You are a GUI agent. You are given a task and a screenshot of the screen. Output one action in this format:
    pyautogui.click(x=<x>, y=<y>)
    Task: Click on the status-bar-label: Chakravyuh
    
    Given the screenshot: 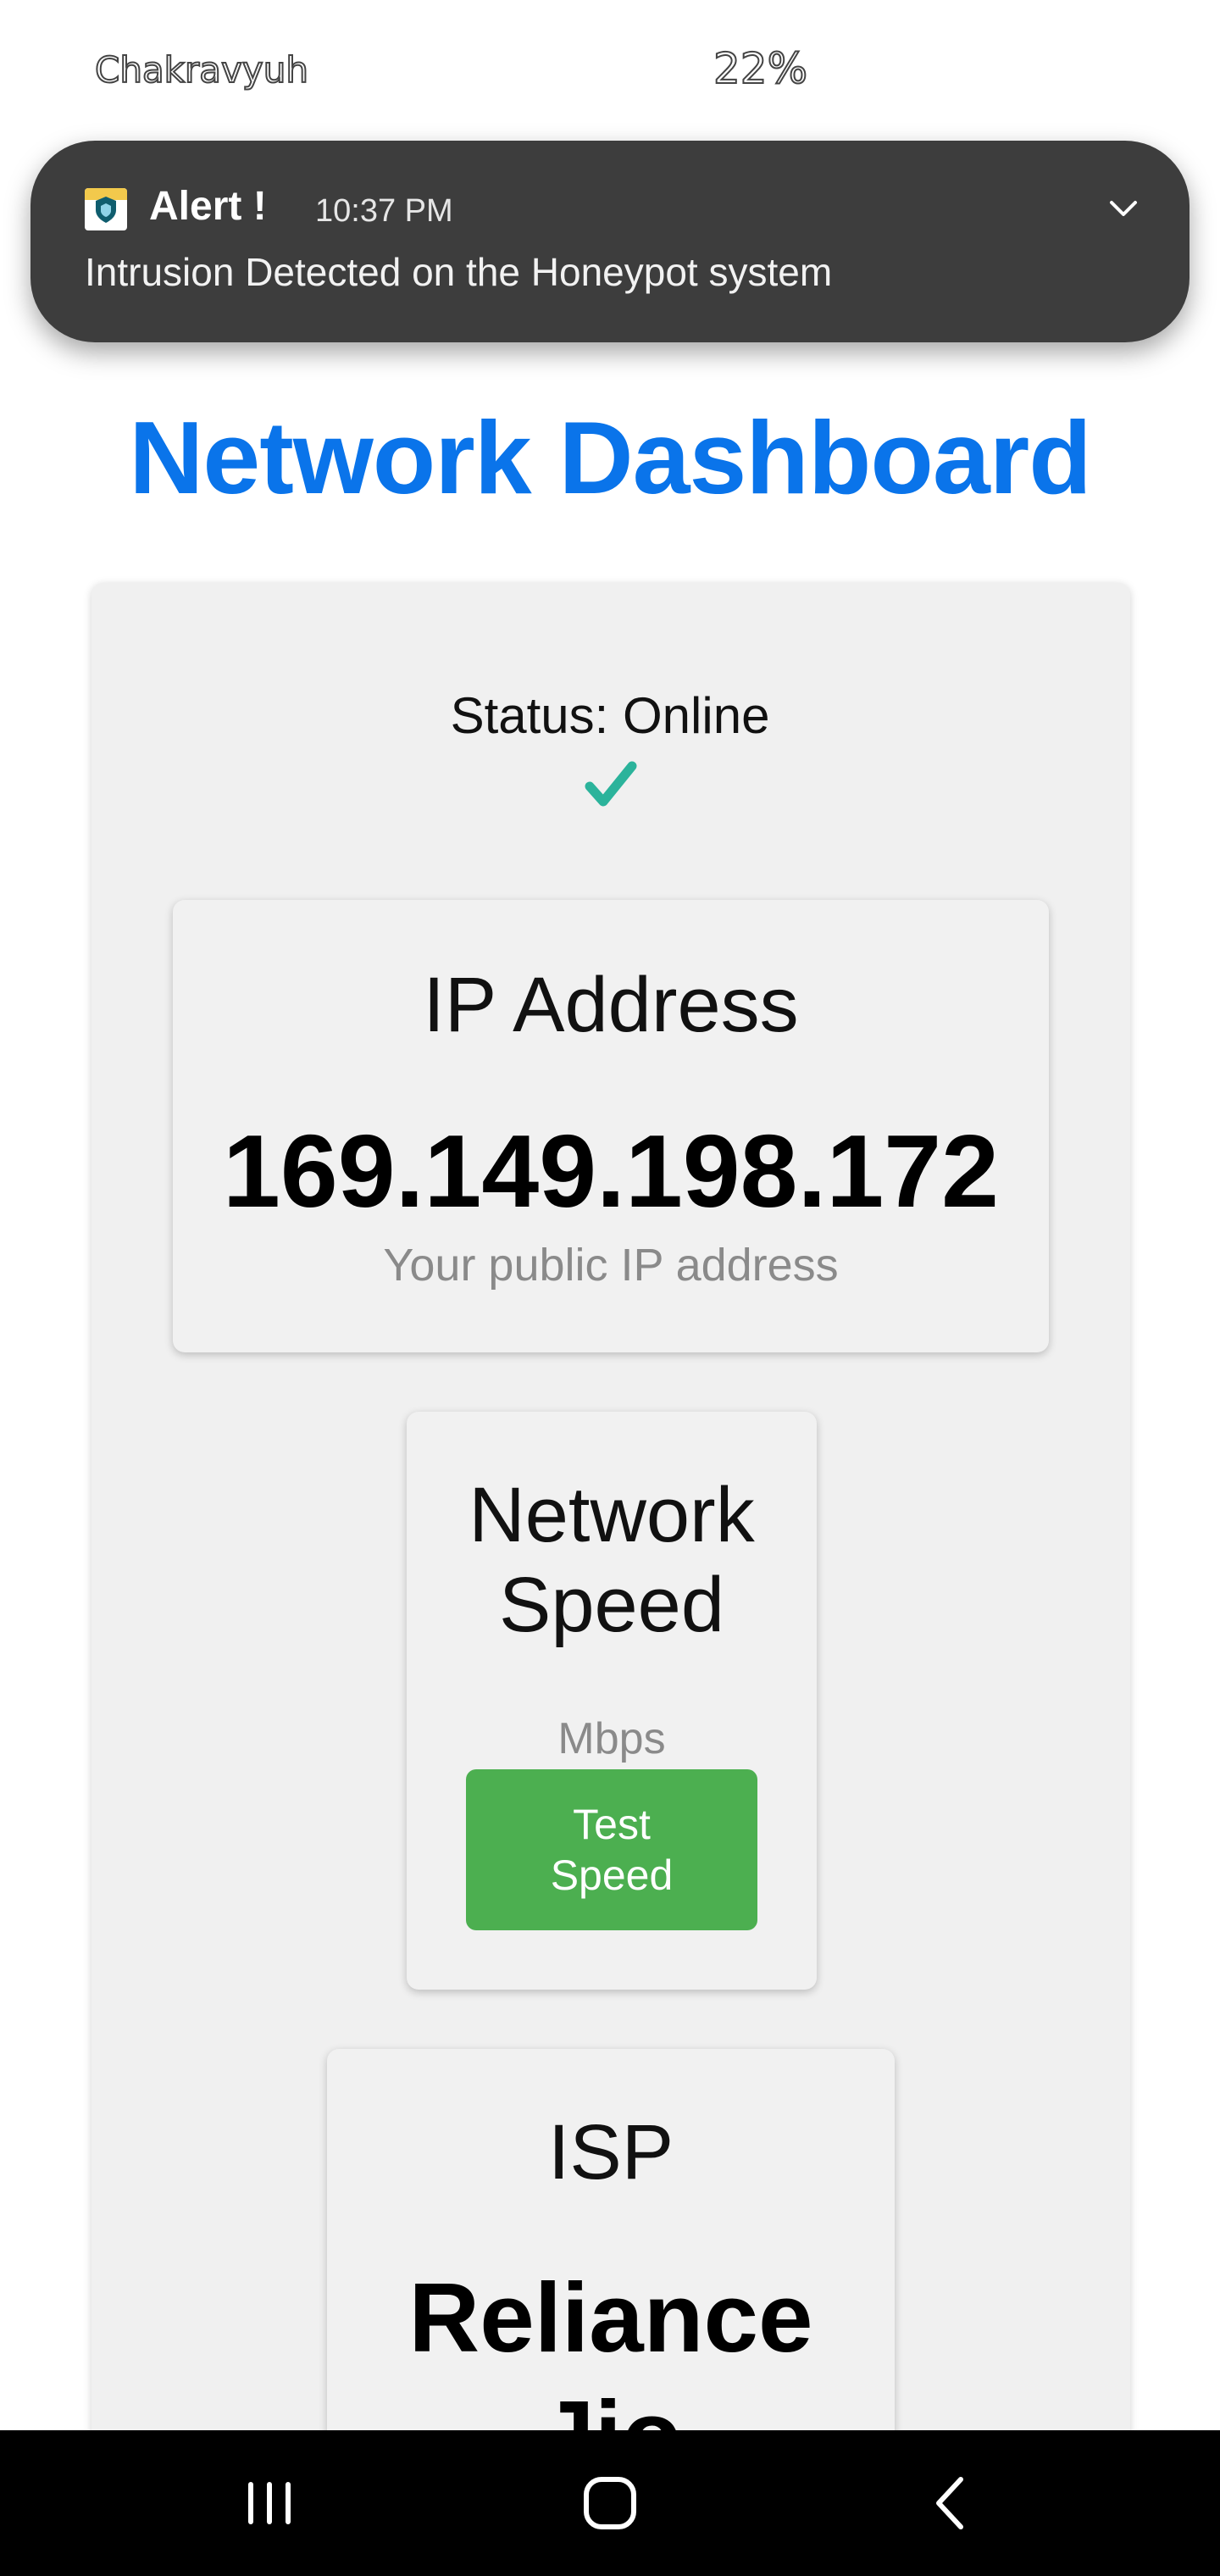 What is the action you would take?
    pyautogui.click(x=201, y=70)
    